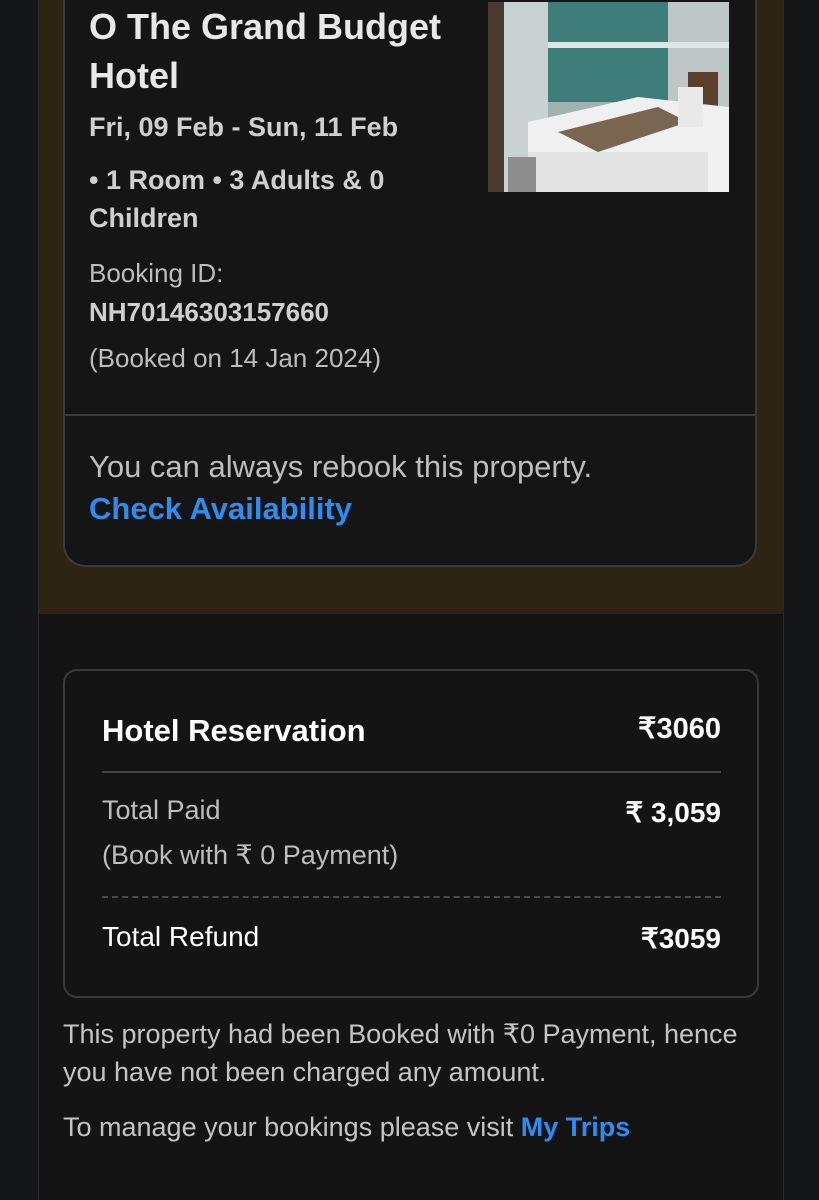 Image resolution: width=819 pixels, height=1200 pixels. What do you see at coordinates (265, 51) in the screenshot?
I see `hotel-name: O The Grand Budget Hotel` at bounding box center [265, 51].